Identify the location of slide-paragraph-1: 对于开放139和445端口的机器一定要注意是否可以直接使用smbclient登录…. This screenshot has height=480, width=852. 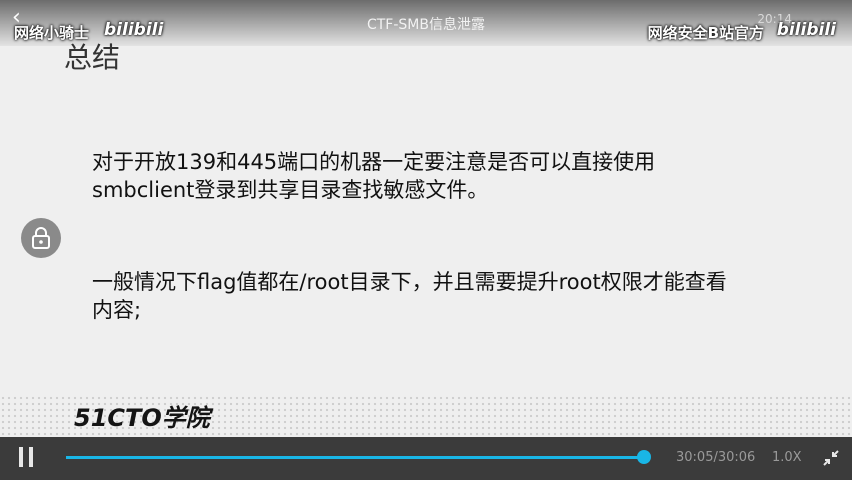
(374, 176).